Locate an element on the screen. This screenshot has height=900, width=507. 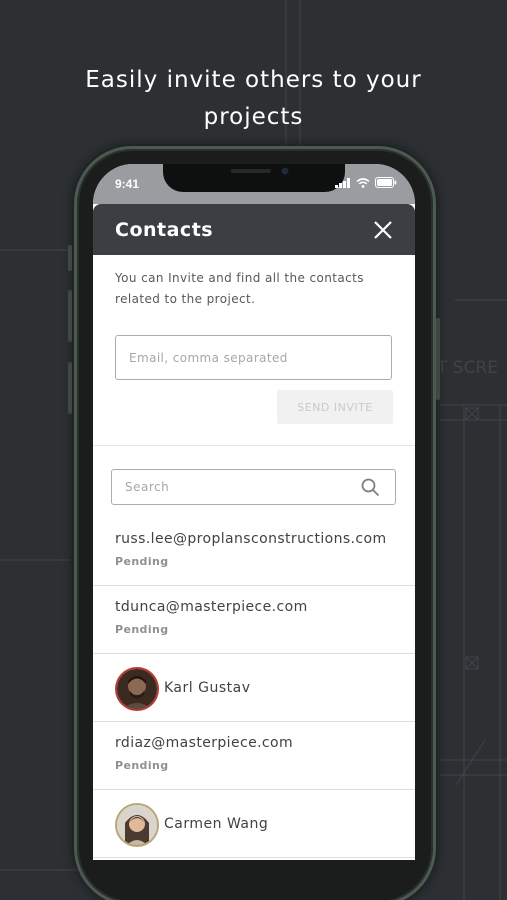
contact-name: Carmen Wang is located at coordinates (216, 824).